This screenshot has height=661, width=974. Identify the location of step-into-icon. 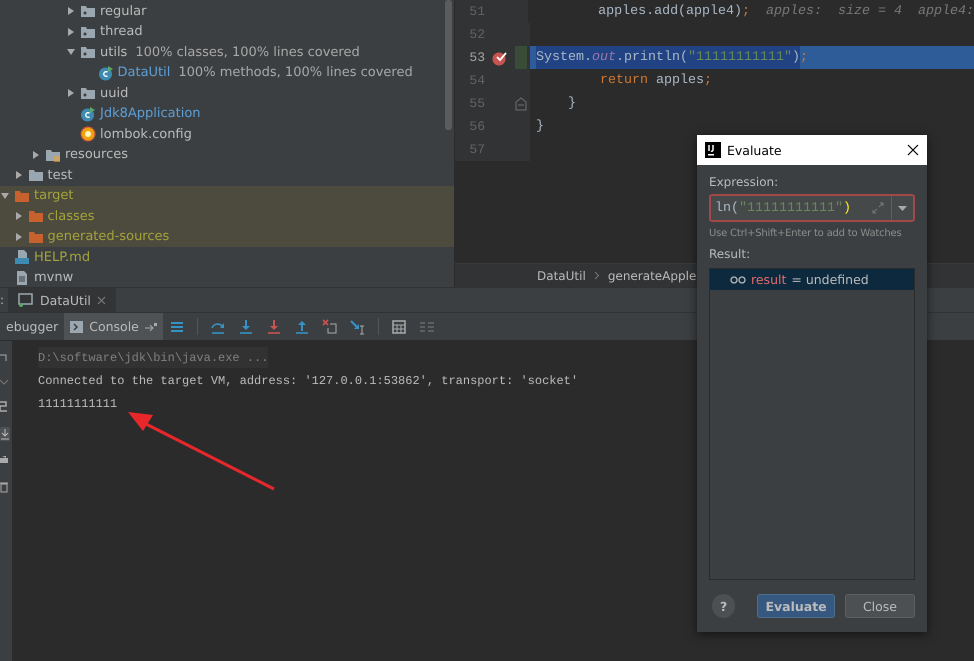
(246, 326).